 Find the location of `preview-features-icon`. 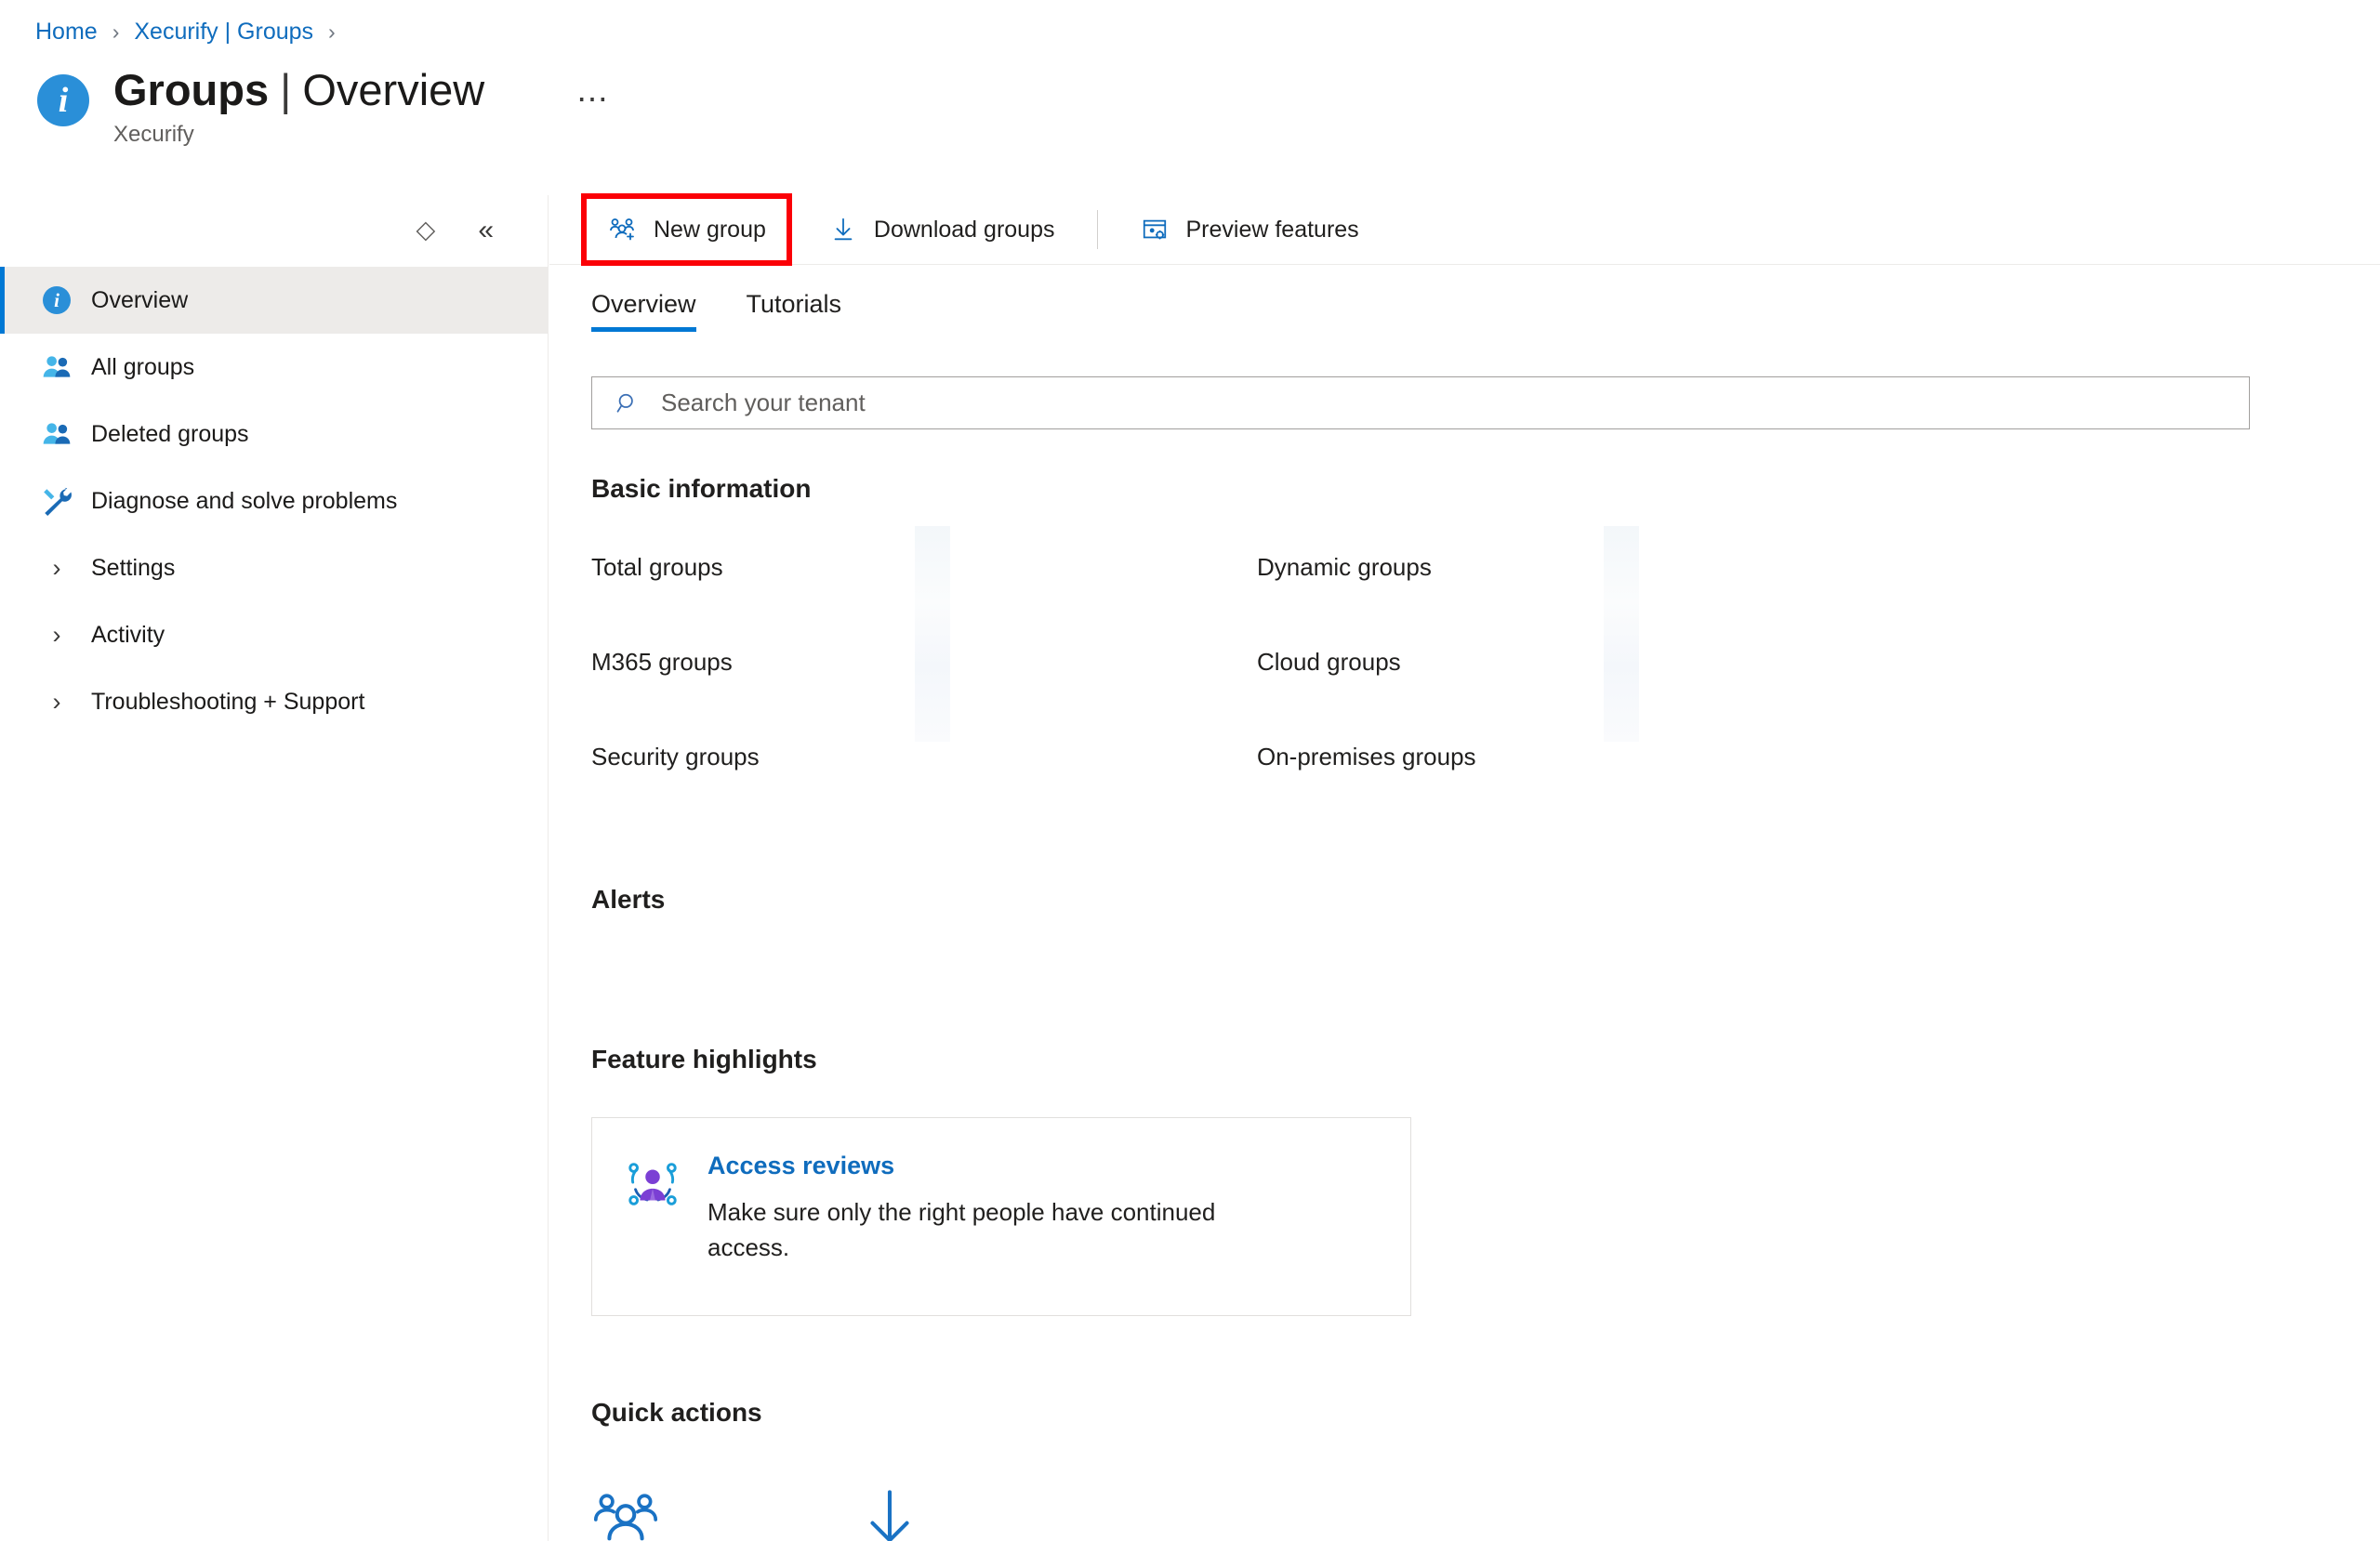

preview-features-icon is located at coordinates (1155, 230).